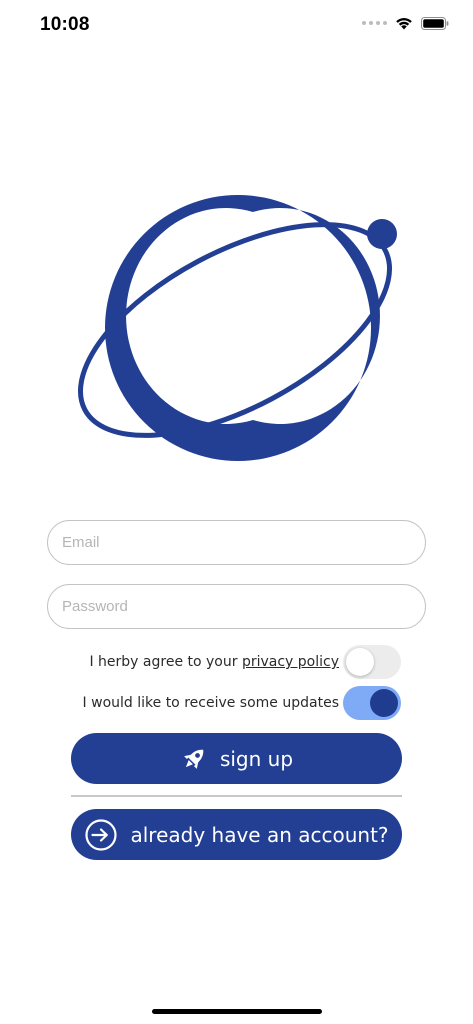  I want to click on updates-consent-toggle, so click(372, 703).